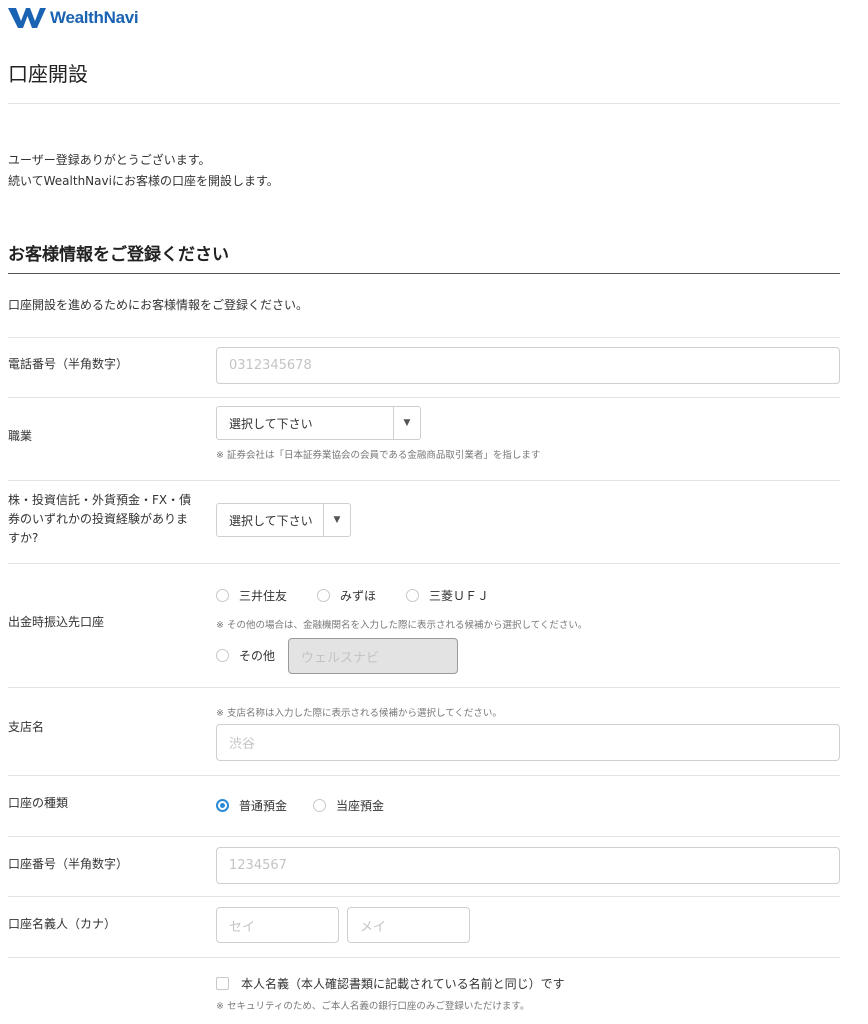  I want to click on account-holder-label: 口座名義人（カナ）, so click(62, 924).